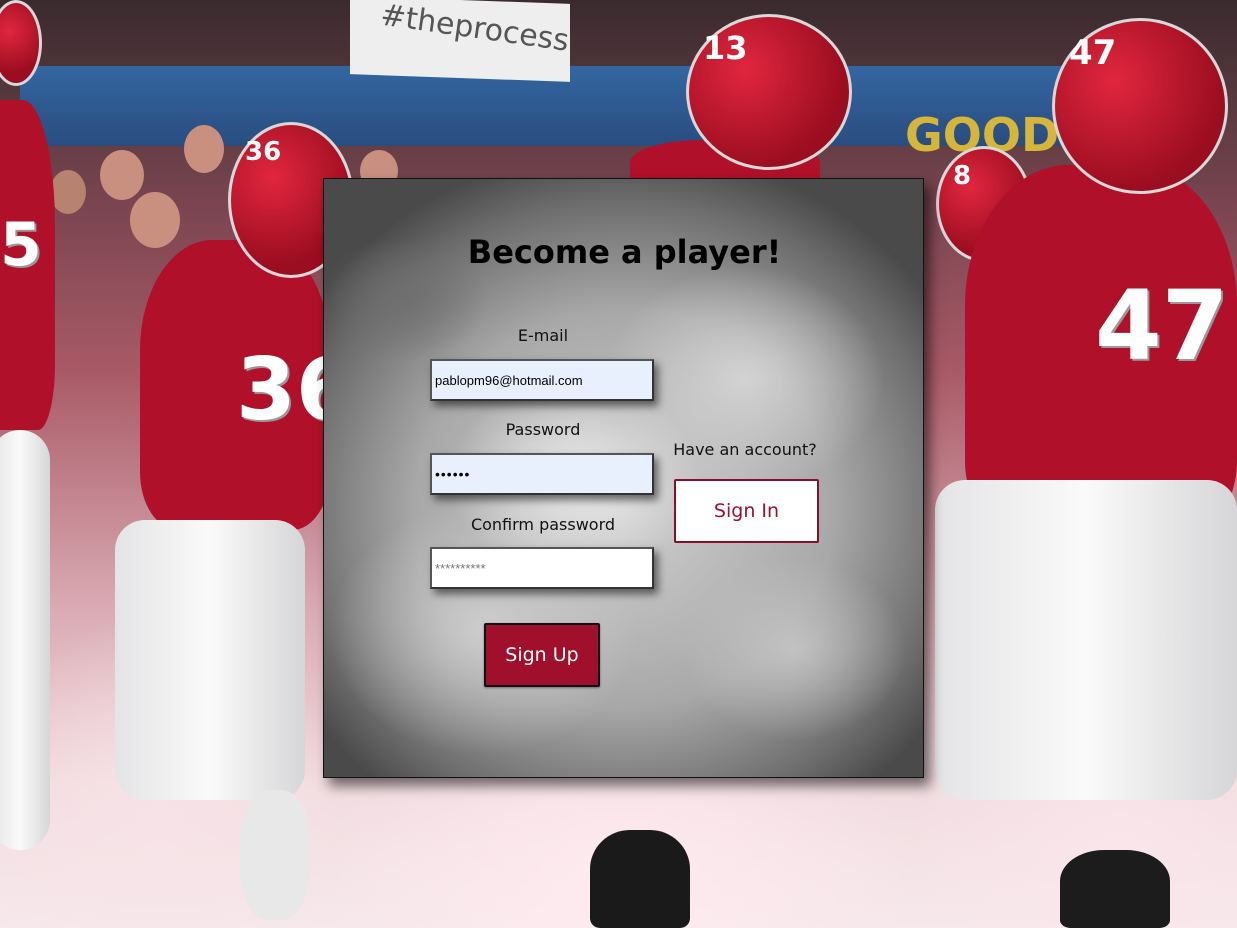 The height and width of the screenshot is (928, 1237). Describe the element at coordinates (542, 380) in the screenshot. I see `email-field` at that location.